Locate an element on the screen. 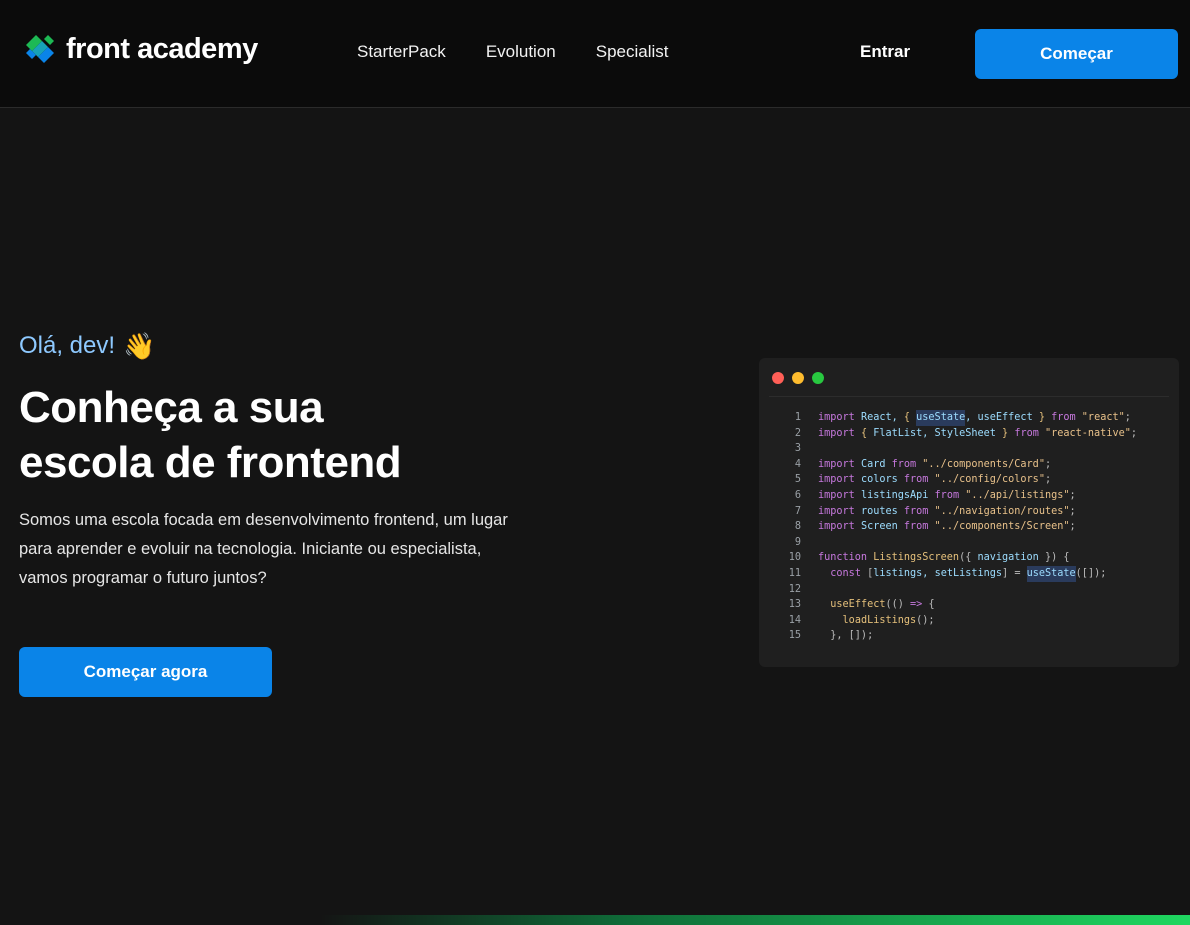 The image size is (1190, 925). code-token: "../config/colors" is located at coordinates (989, 480).